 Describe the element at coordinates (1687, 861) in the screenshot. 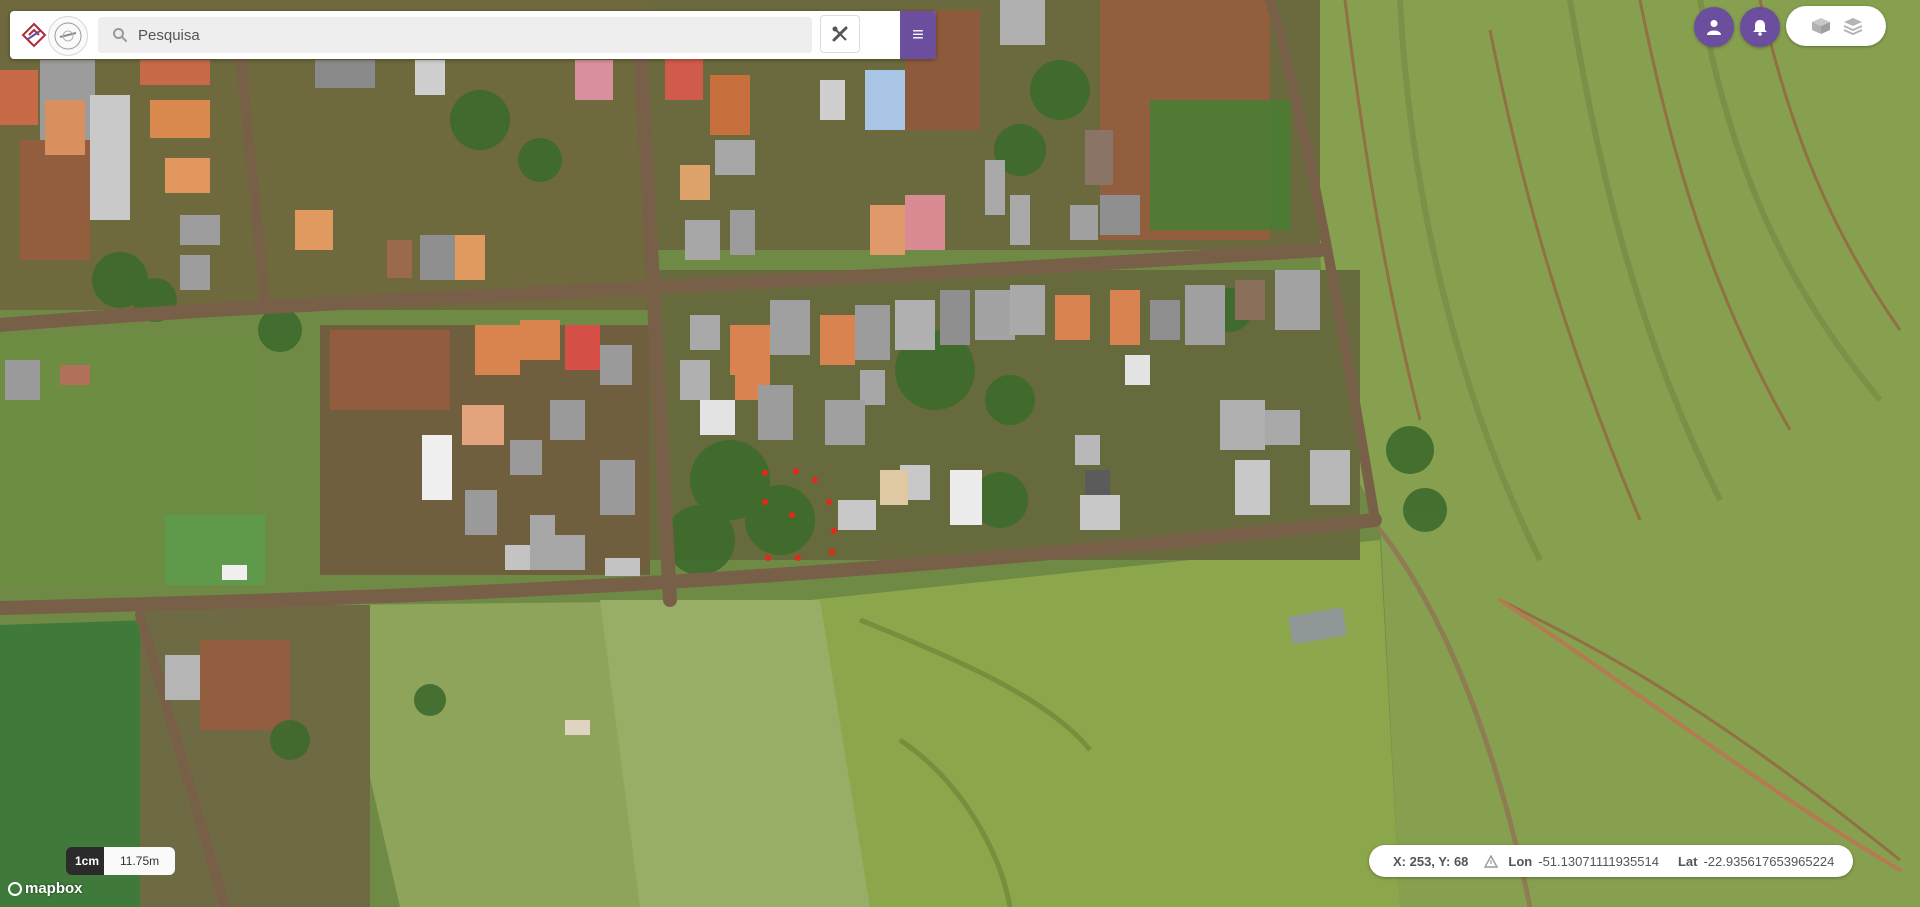

I see `latitude-label: Lat` at that location.